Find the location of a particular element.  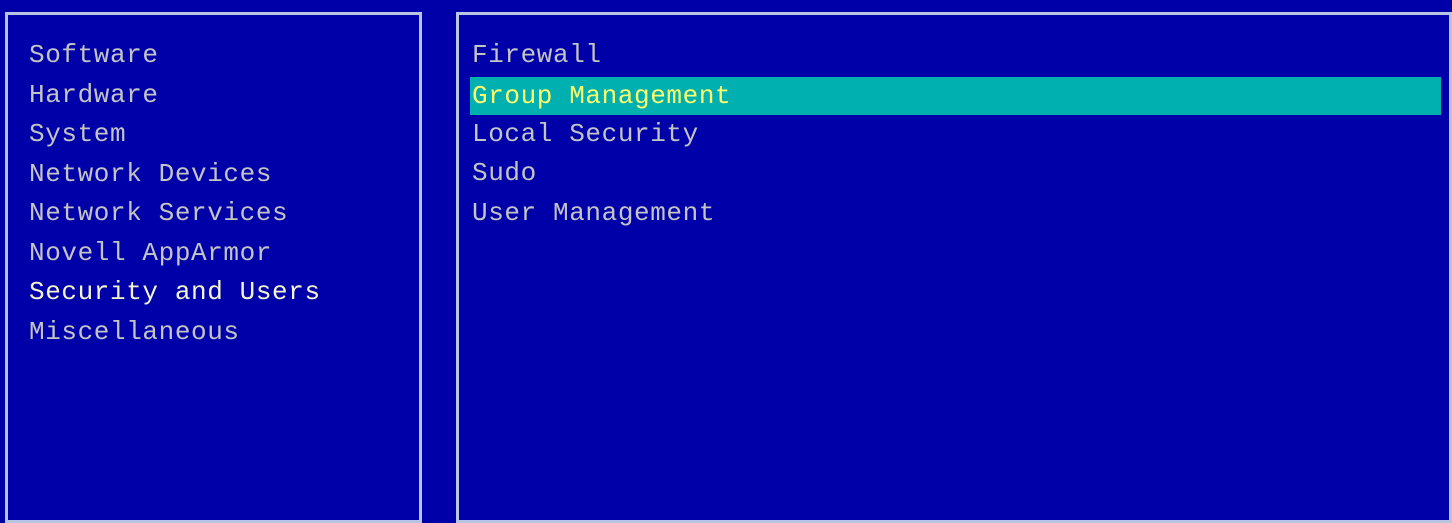

category-item-hardware: Hardware is located at coordinates (174, 96).